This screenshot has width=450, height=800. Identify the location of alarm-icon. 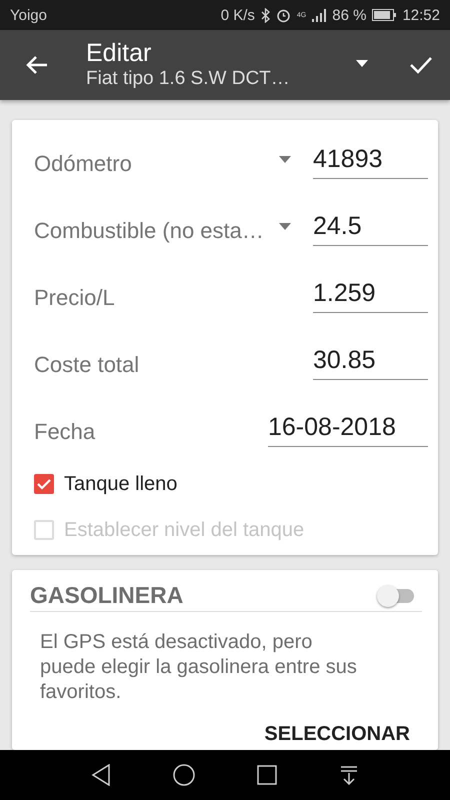
(283, 15).